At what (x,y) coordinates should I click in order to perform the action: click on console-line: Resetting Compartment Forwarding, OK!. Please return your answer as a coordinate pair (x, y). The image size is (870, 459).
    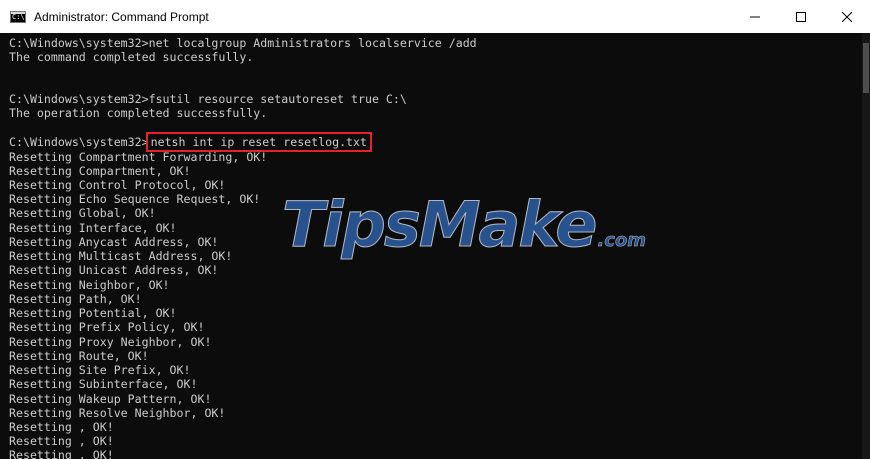
    Looking at the image, I should click on (138, 157).